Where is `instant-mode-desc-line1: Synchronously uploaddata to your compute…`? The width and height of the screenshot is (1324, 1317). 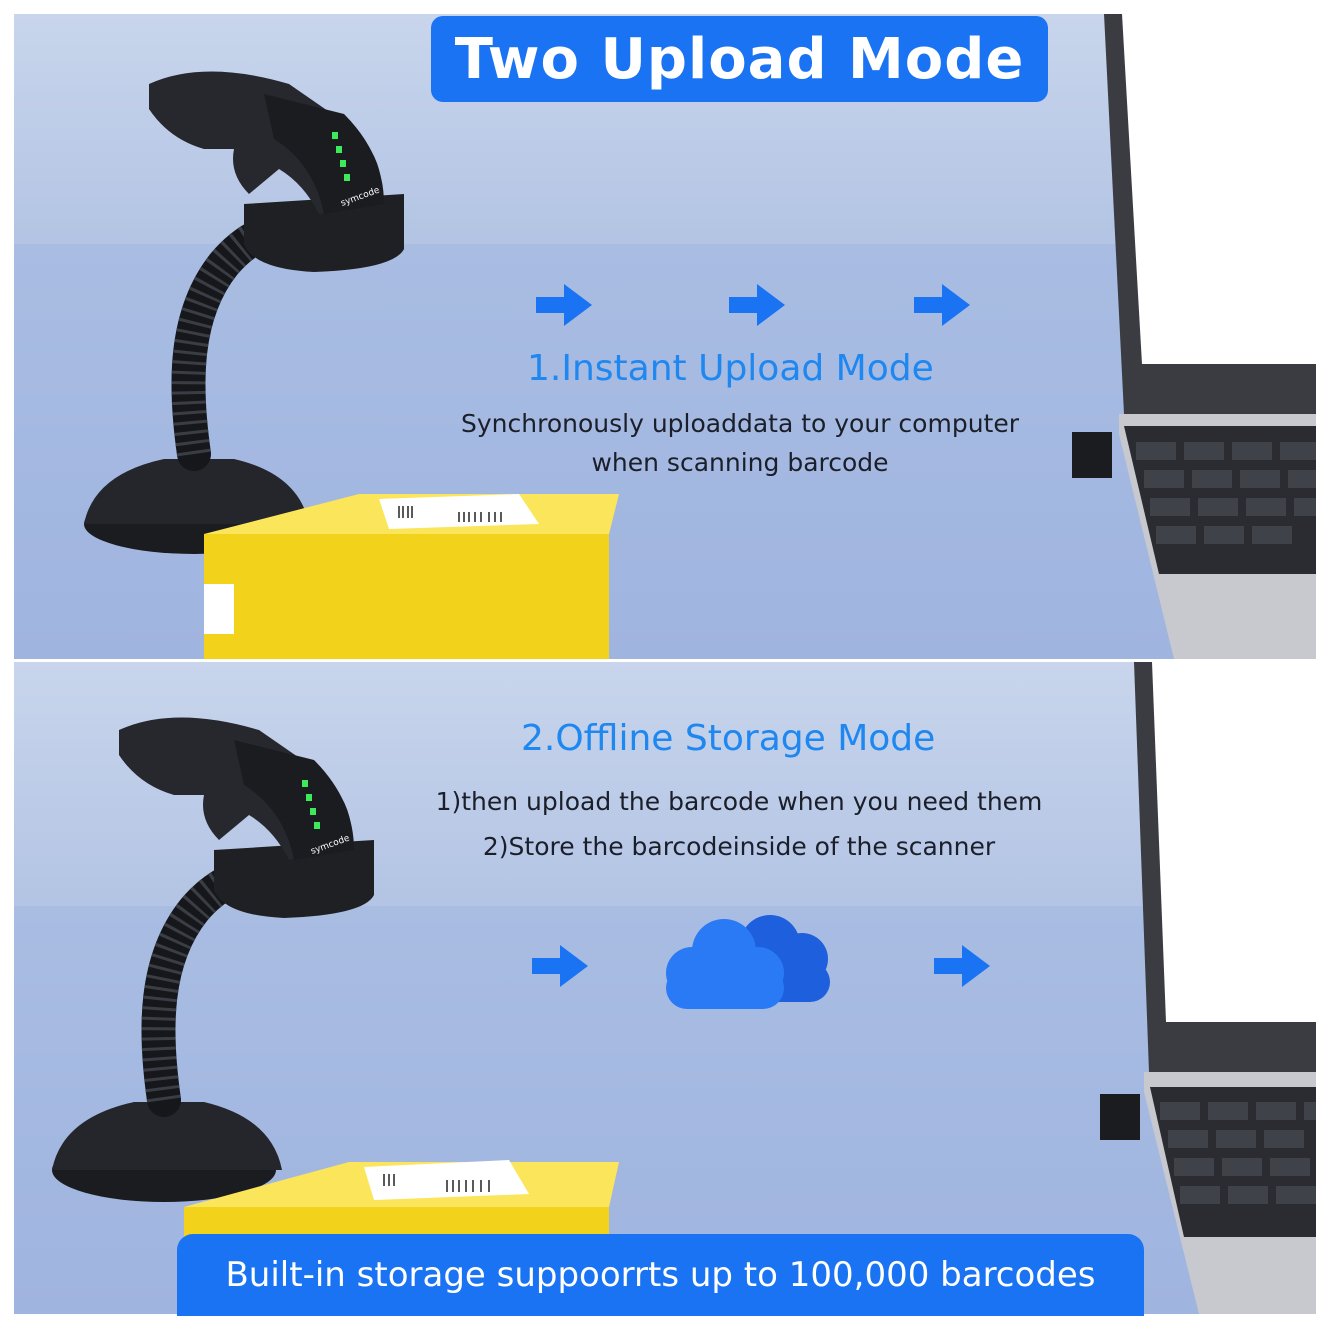 instant-mode-desc-line1: Synchronously uploaddata to your compute… is located at coordinates (740, 423).